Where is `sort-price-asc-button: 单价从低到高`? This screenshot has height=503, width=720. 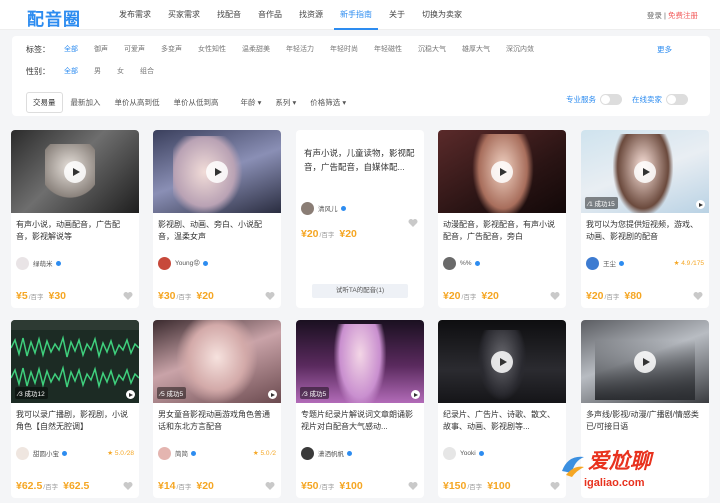
sort-price-asc-button: 单价从低到高 is located at coordinates (196, 102).